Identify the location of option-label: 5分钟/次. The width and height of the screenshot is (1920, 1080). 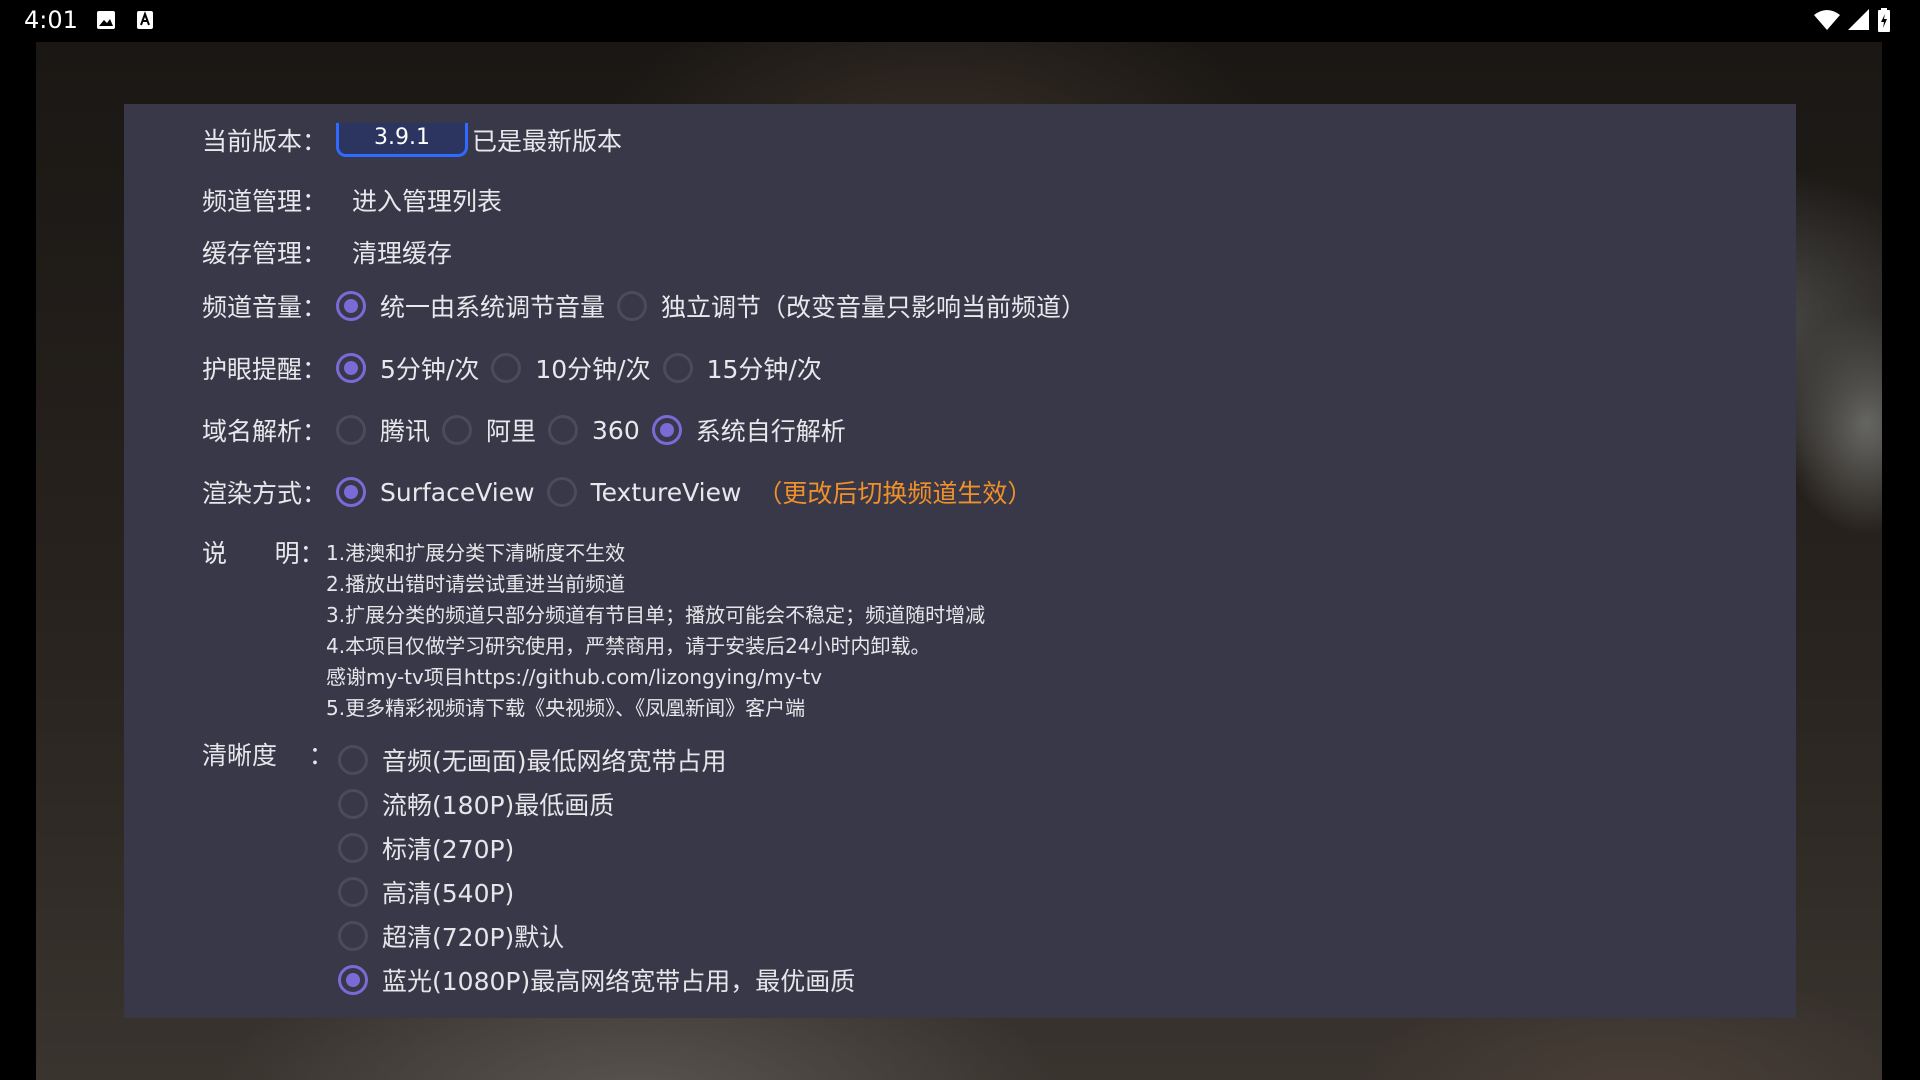
(430, 369).